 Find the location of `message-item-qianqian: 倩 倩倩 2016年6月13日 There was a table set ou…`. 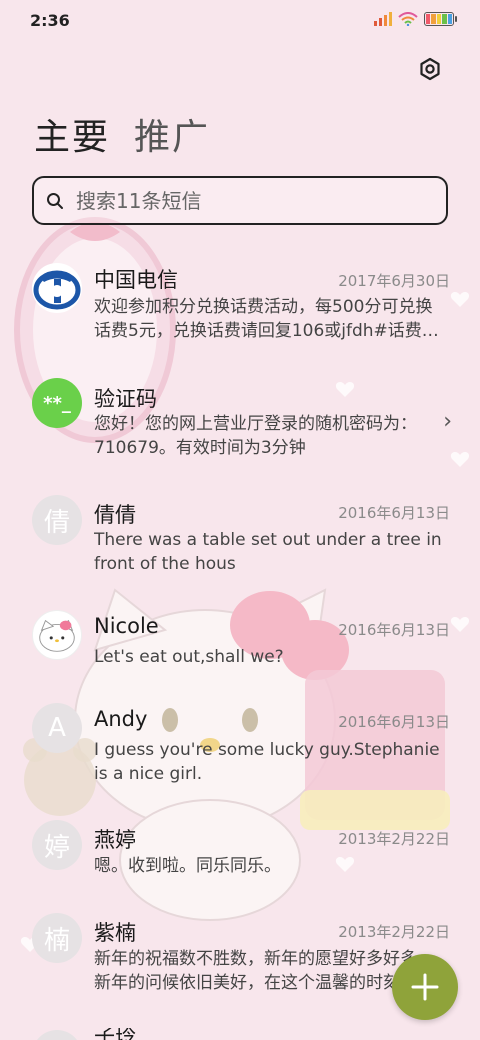

message-item-qianqian: 倩 倩倩 2016年6月13日 There was a table set ou… is located at coordinates (240, 545).